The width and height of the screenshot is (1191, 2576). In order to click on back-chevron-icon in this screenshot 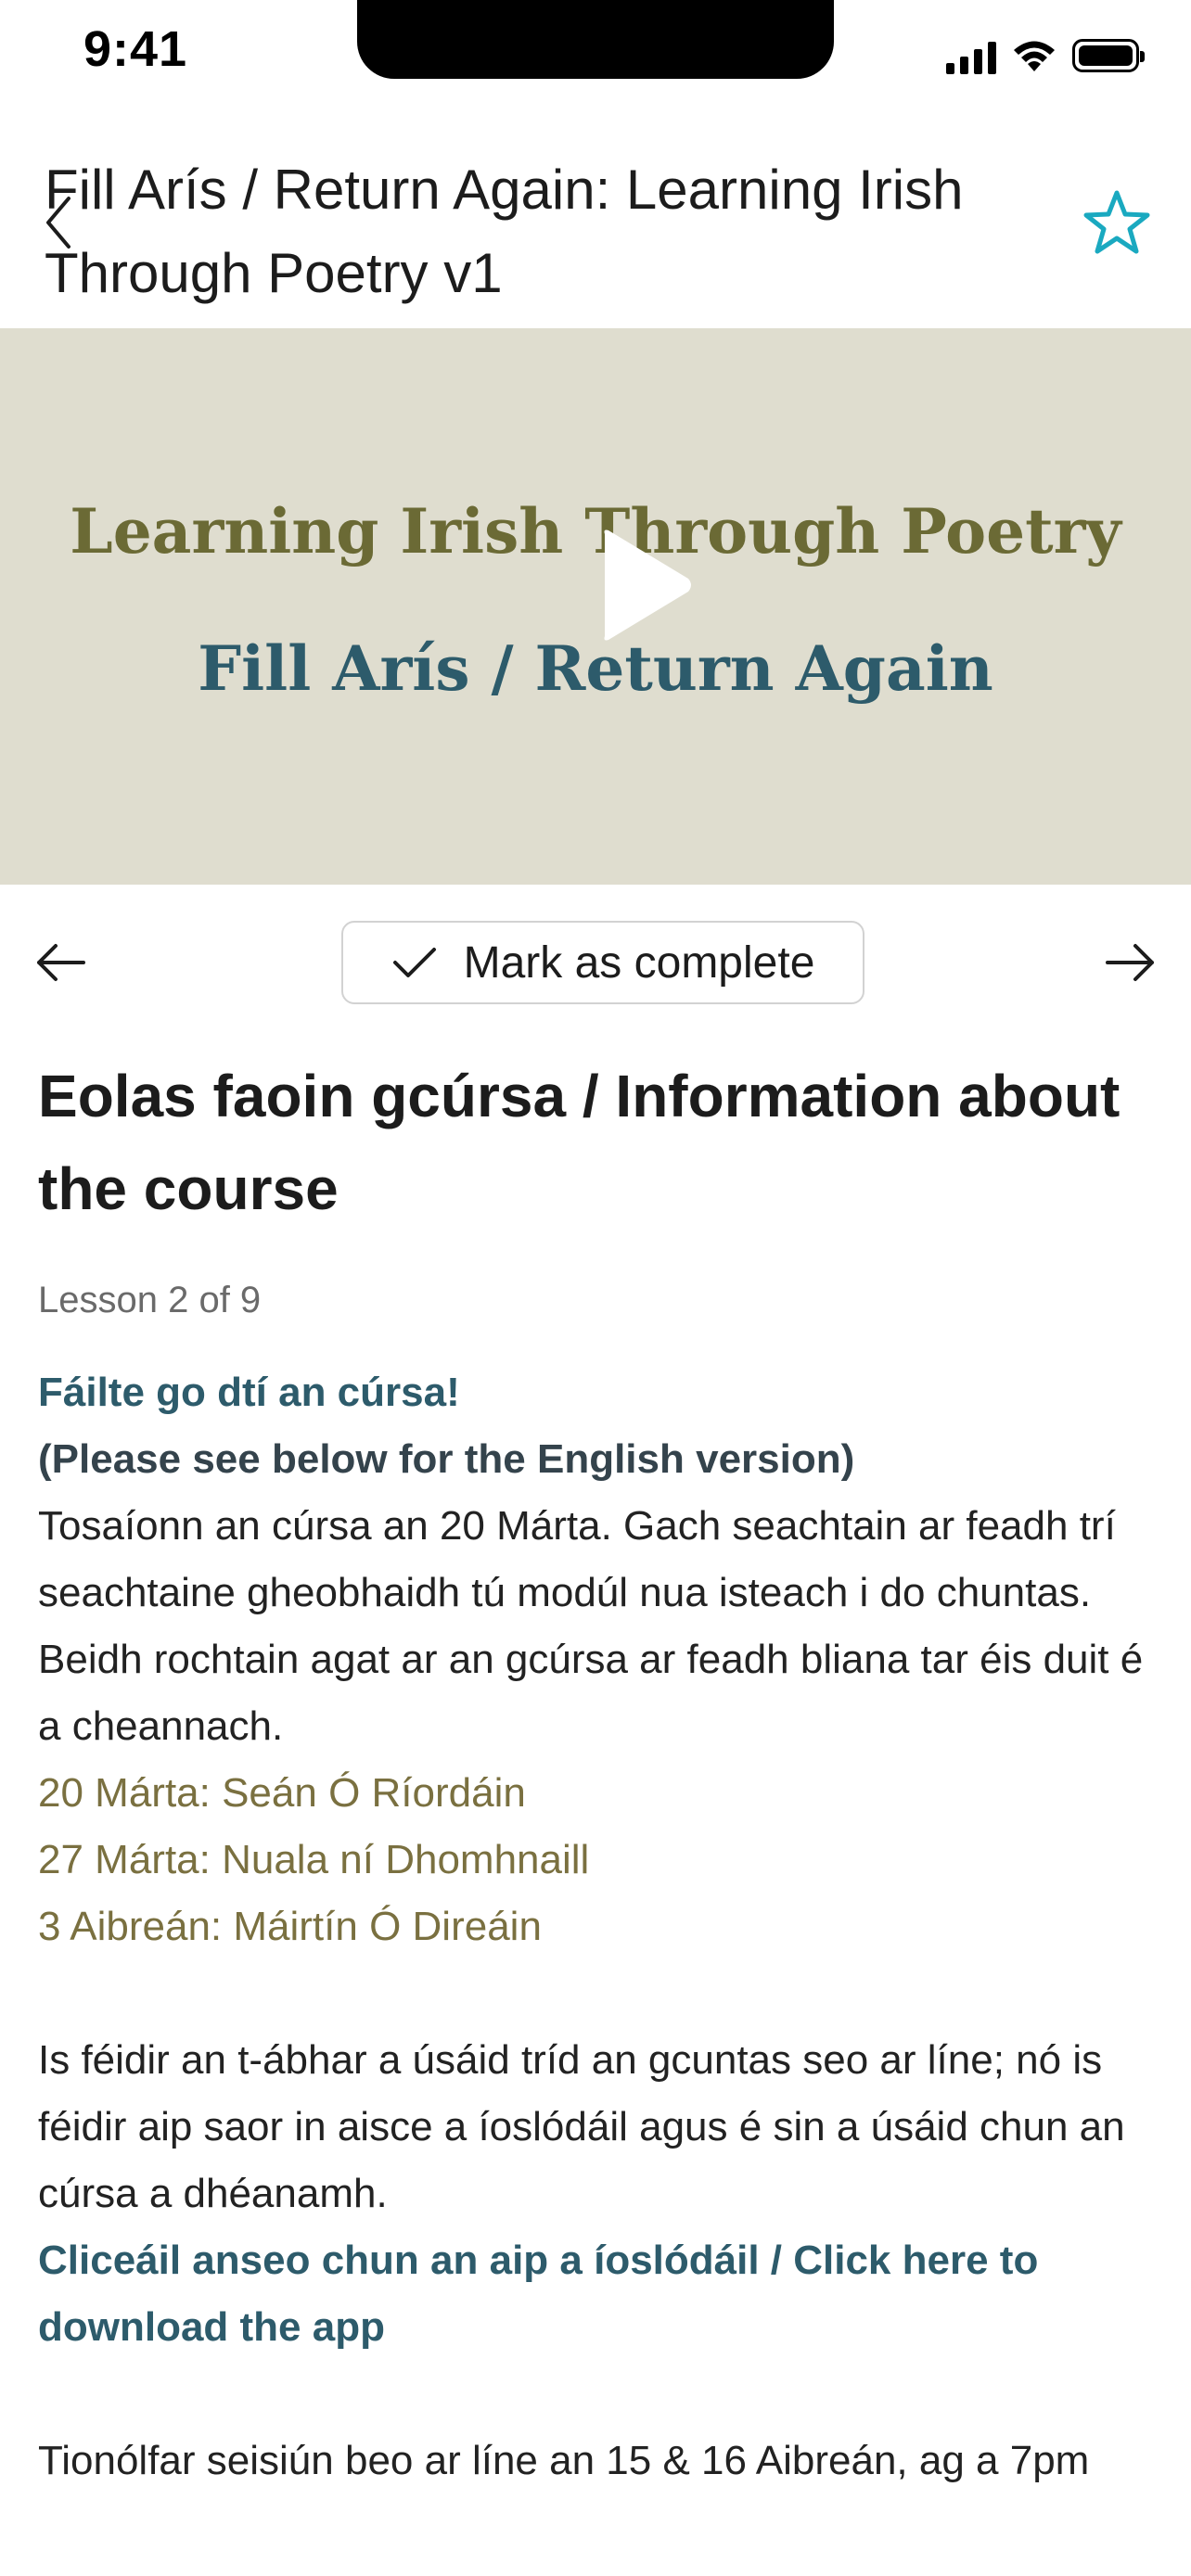, I will do `click(59, 222)`.